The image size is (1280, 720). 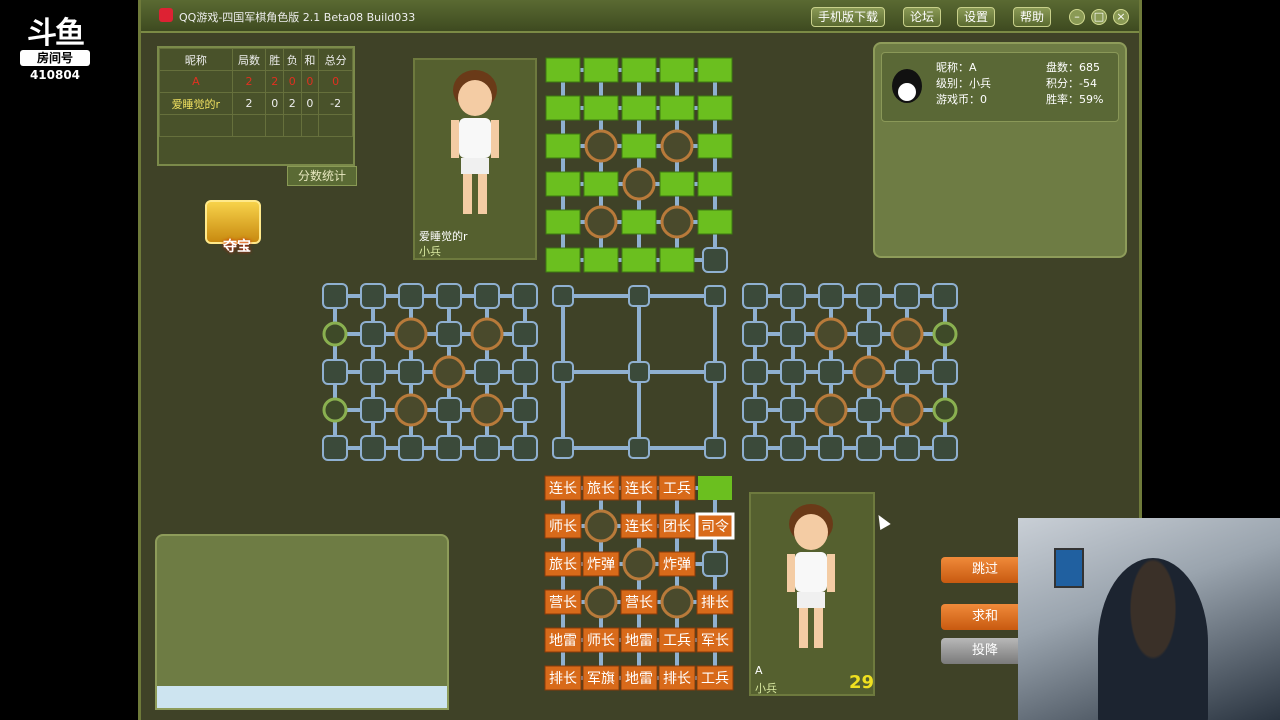 I want to click on my-slot, so click(x=715, y=564).